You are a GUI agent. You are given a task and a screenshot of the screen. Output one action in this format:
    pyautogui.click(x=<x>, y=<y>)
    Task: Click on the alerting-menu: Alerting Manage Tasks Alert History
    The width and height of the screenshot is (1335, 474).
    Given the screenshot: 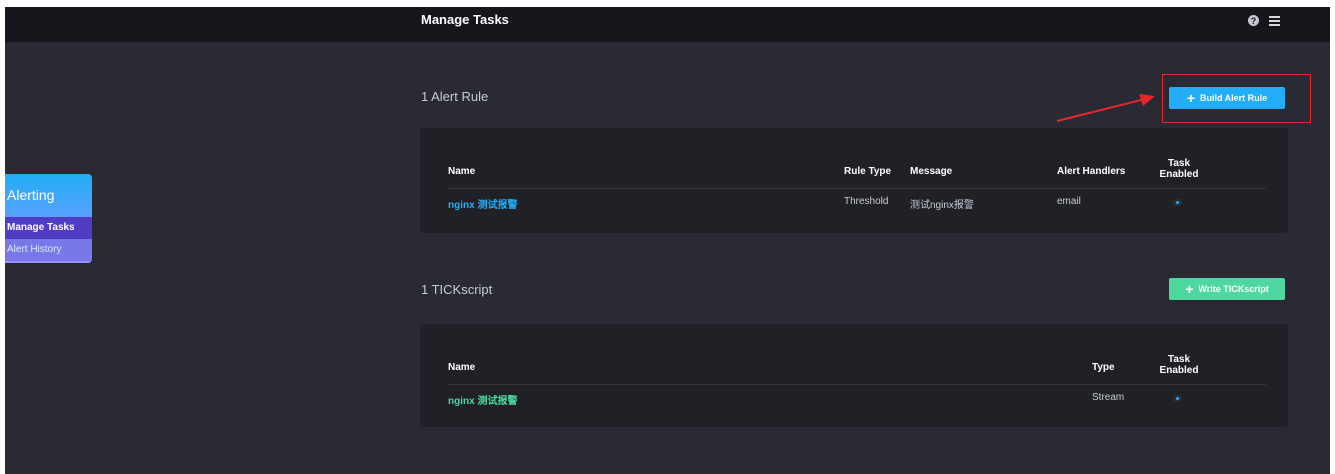 What is the action you would take?
    pyautogui.click(x=48, y=218)
    